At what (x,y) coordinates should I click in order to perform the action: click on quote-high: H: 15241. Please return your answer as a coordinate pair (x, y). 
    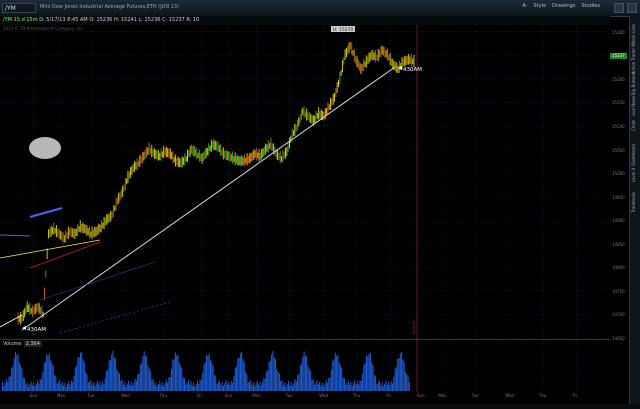
    Looking at the image, I should click on (125, 20).